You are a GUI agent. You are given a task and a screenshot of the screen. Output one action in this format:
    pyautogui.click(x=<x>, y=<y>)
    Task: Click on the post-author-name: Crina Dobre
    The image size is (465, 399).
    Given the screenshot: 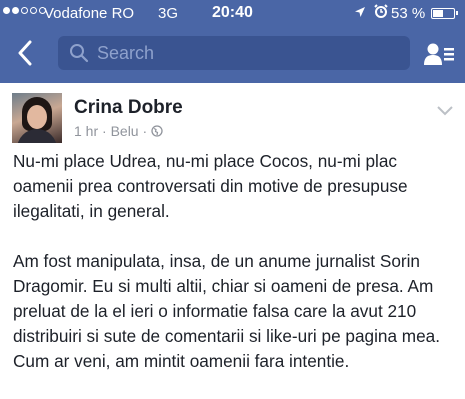 What is the action you would take?
    pyautogui.click(x=128, y=108)
    